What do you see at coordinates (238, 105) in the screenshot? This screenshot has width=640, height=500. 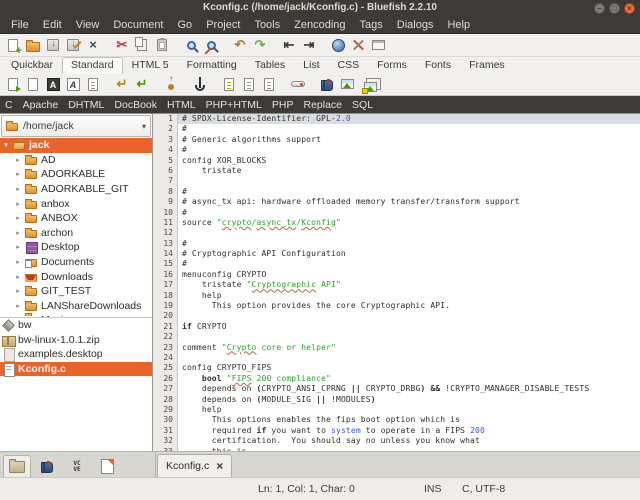 I see `lang-item-php-html: PHP+HTML` at bounding box center [238, 105].